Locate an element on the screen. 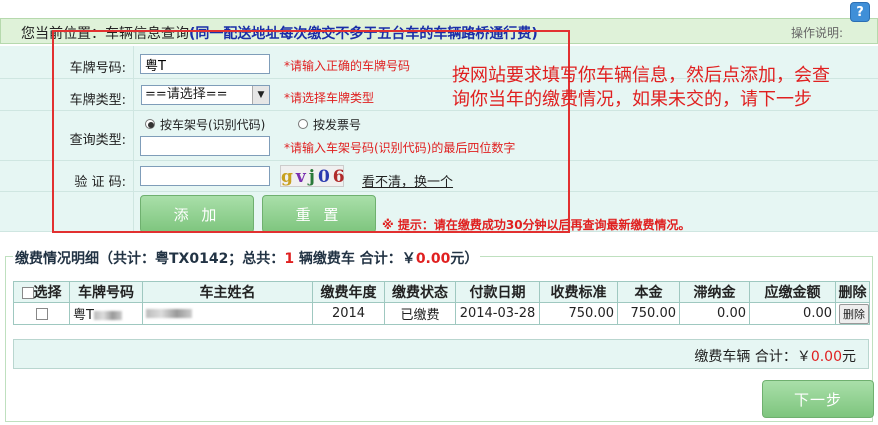 This screenshot has width=878, height=425. legend-amount: 0.00 is located at coordinates (433, 259).